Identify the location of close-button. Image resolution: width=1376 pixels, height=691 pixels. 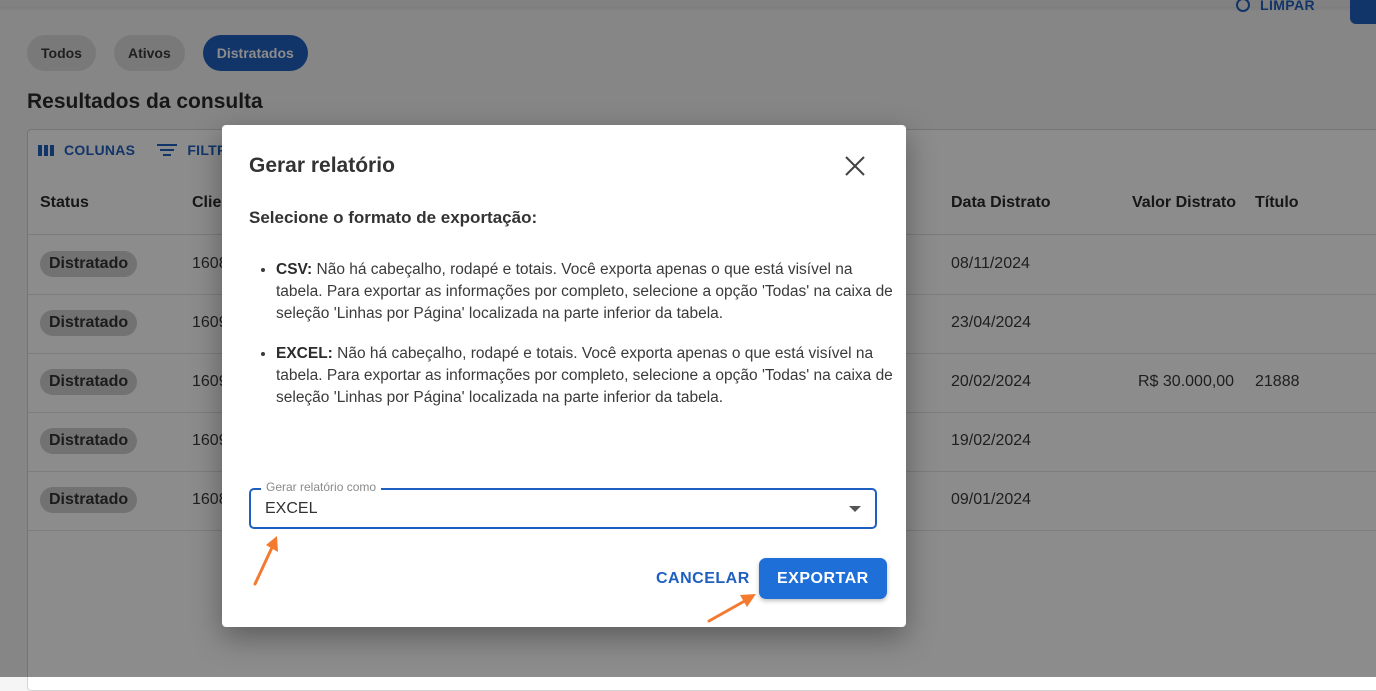
(855, 166).